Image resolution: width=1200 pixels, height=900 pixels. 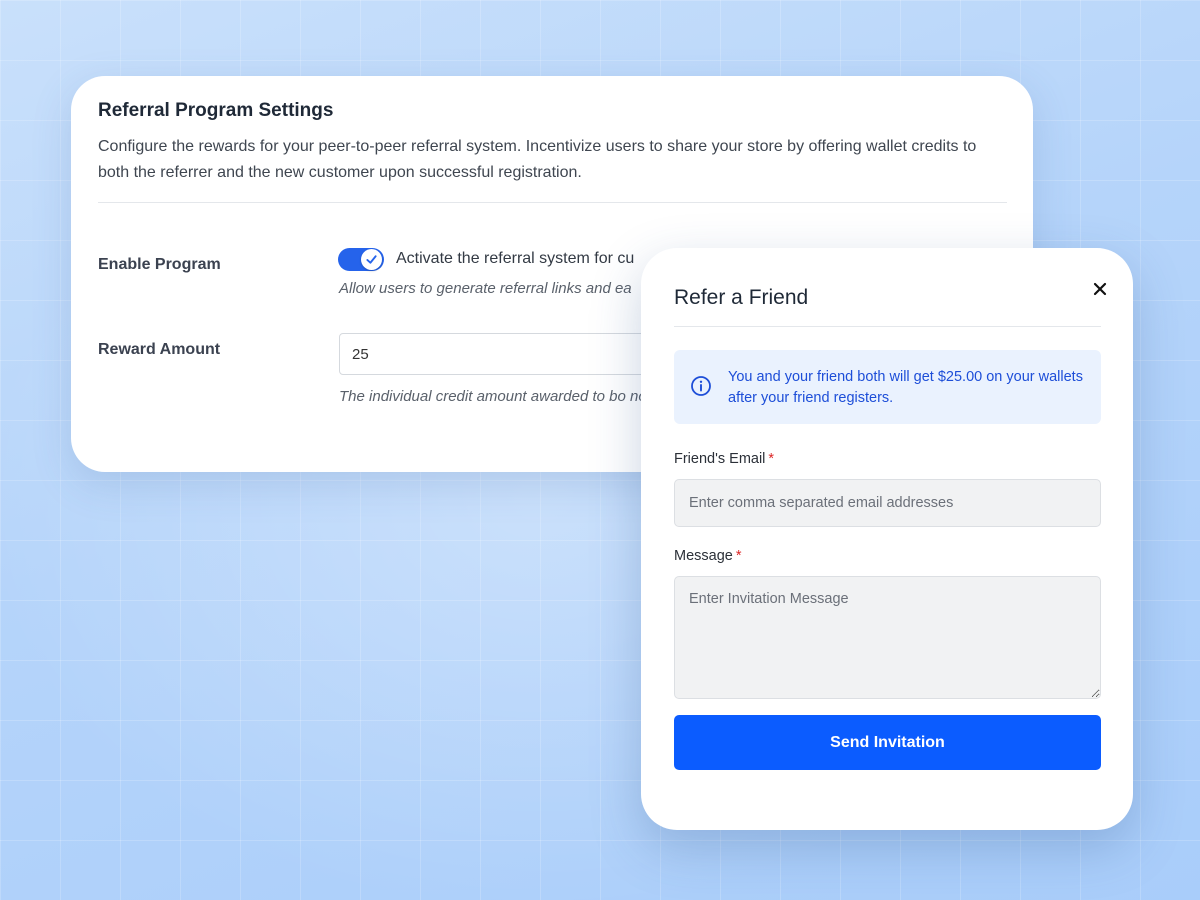 What do you see at coordinates (887, 637) in the screenshot?
I see `message-textarea` at bounding box center [887, 637].